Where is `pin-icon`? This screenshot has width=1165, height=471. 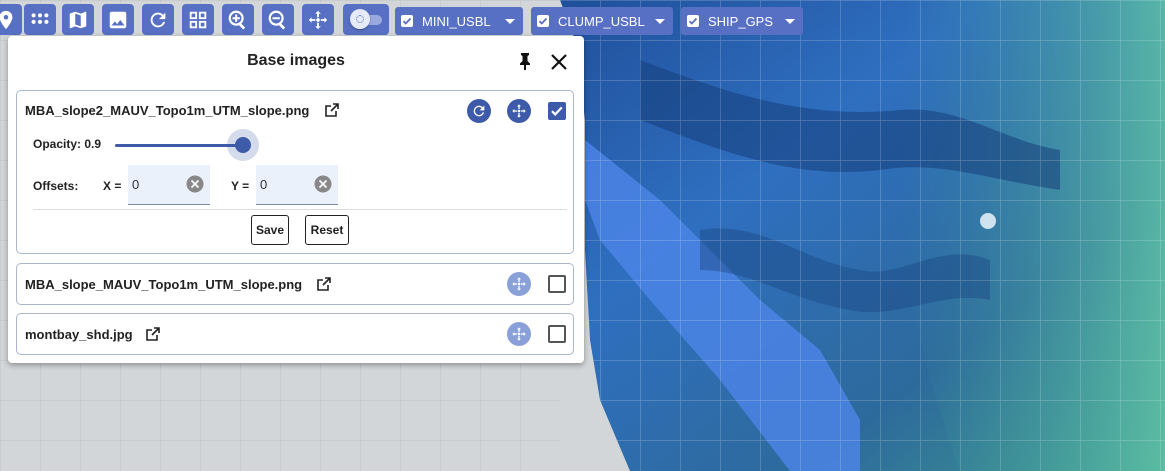
pin-icon is located at coordinates (525, 61).